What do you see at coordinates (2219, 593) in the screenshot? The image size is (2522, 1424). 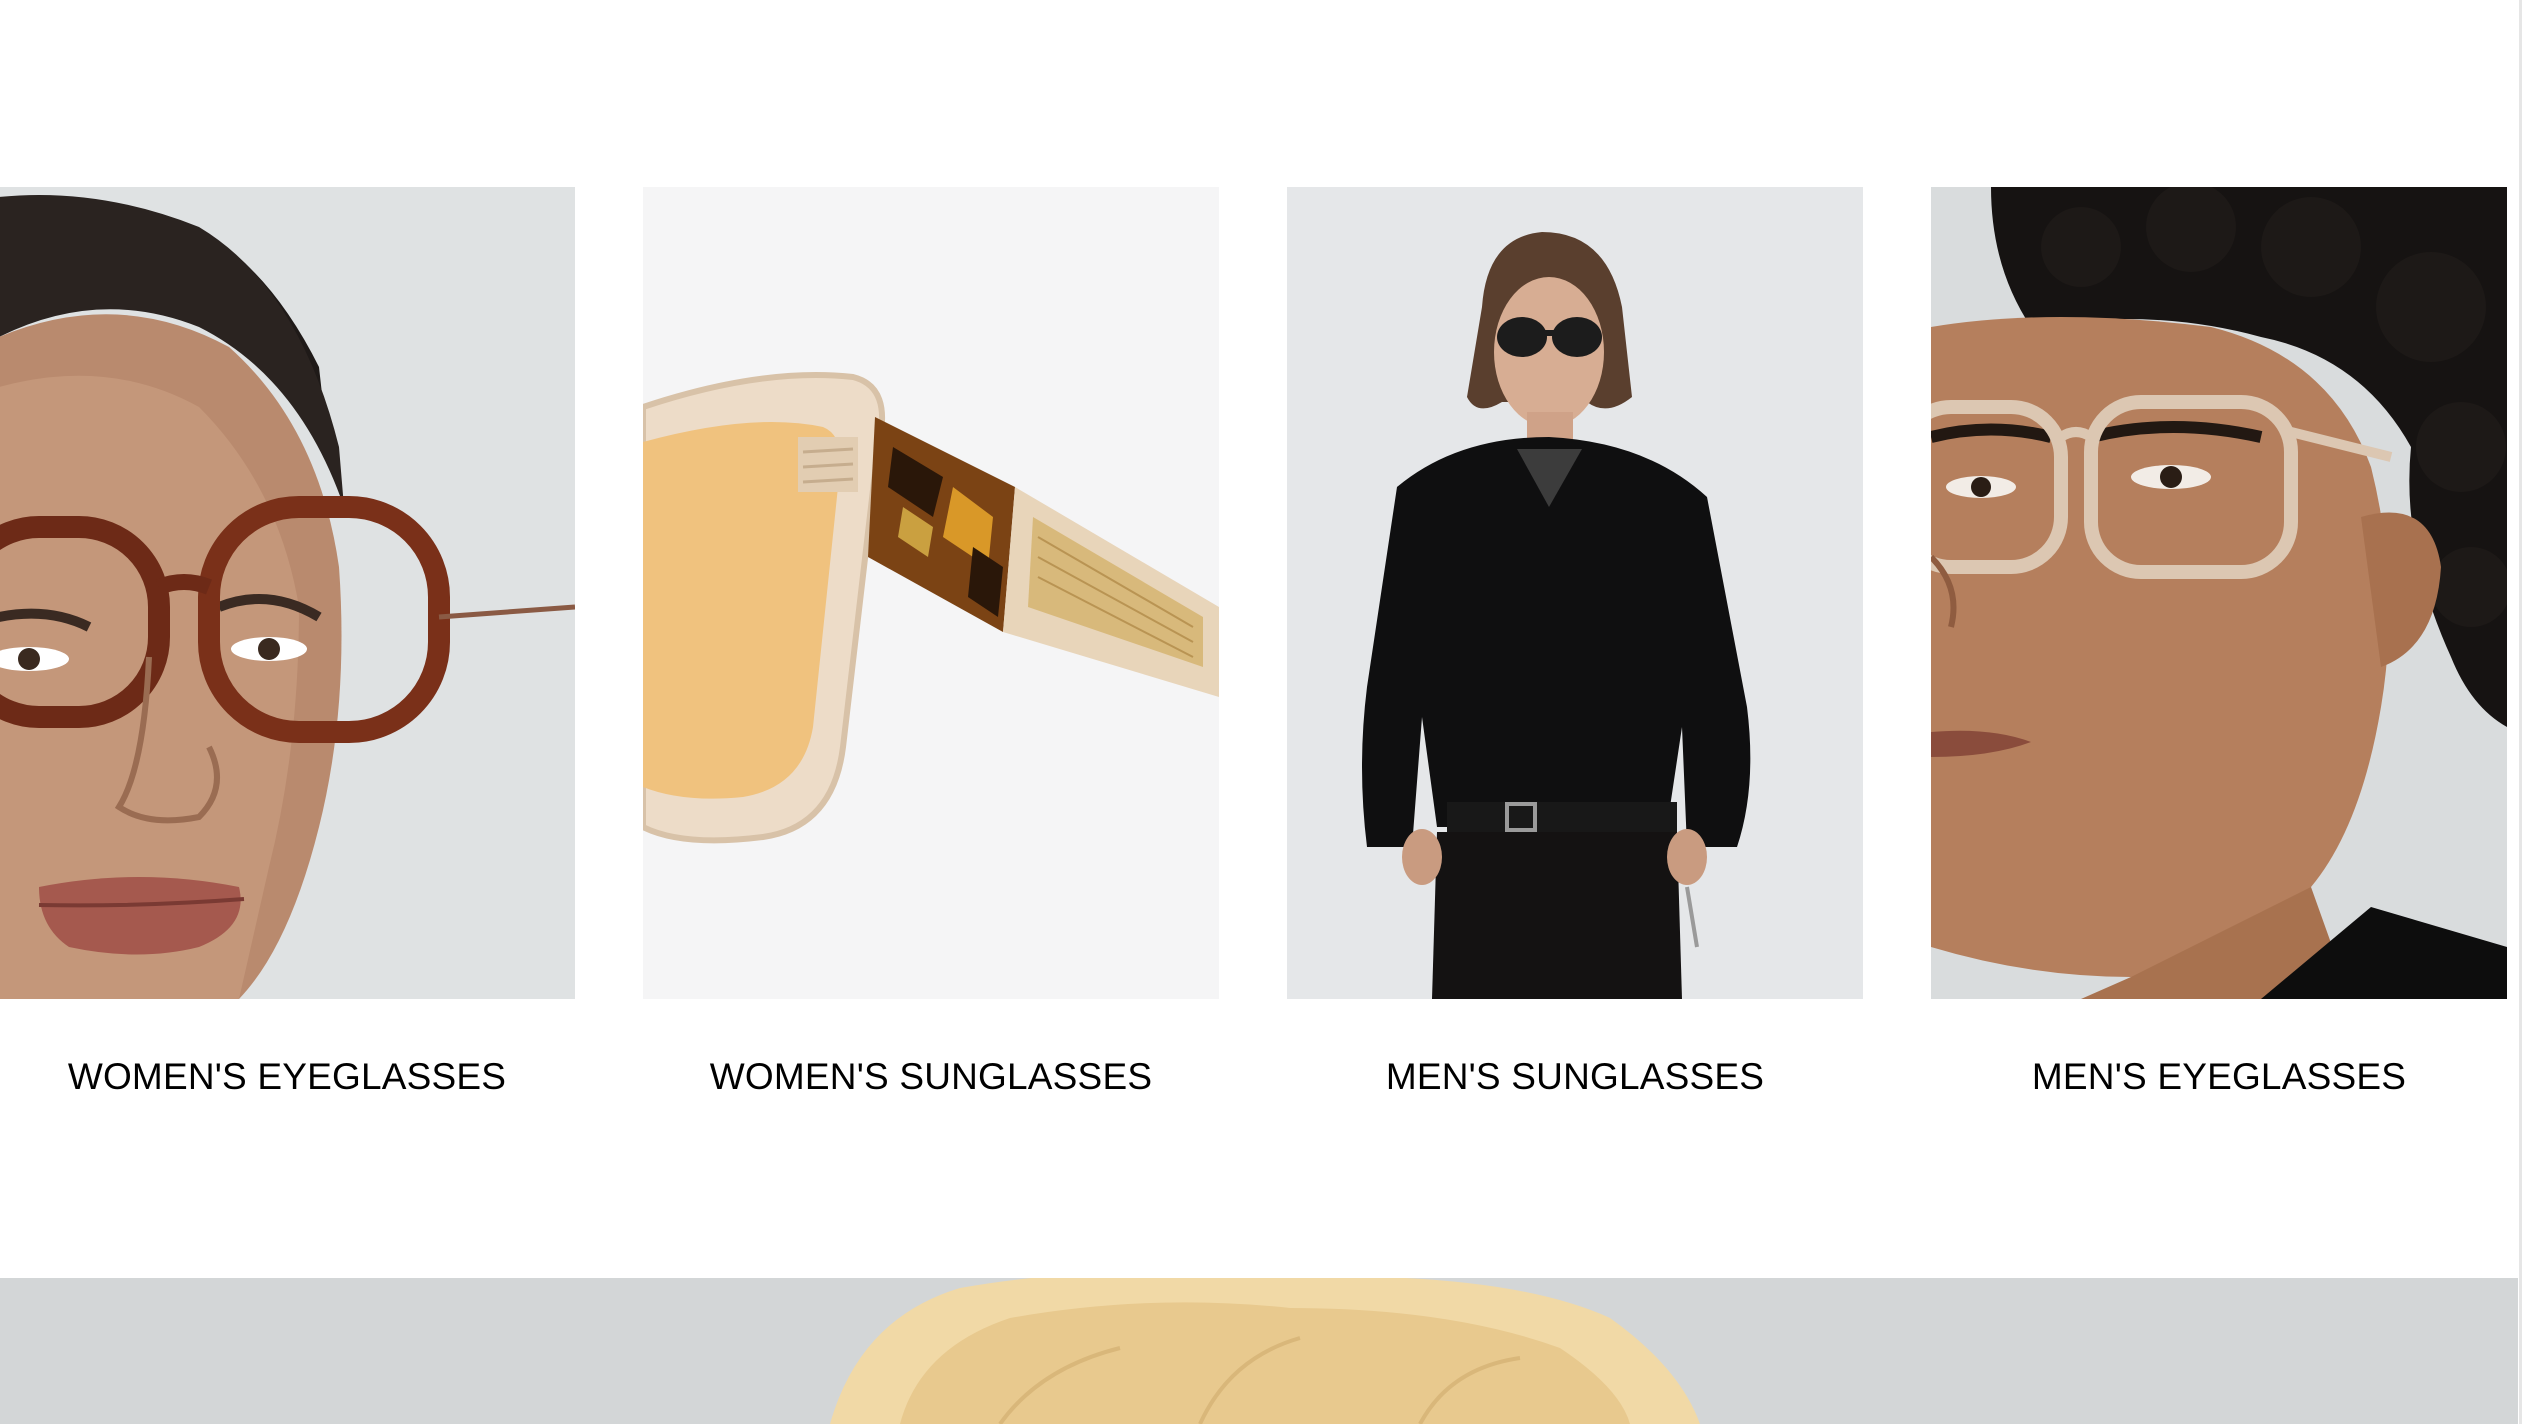 I see `mens-eyeglasses-image` at bounding box center [2219, 593].